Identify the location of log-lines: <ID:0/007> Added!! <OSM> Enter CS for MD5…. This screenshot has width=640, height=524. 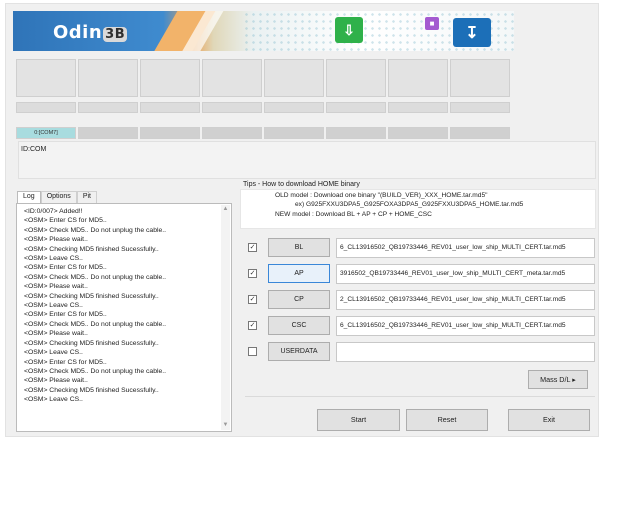
(95, 306).